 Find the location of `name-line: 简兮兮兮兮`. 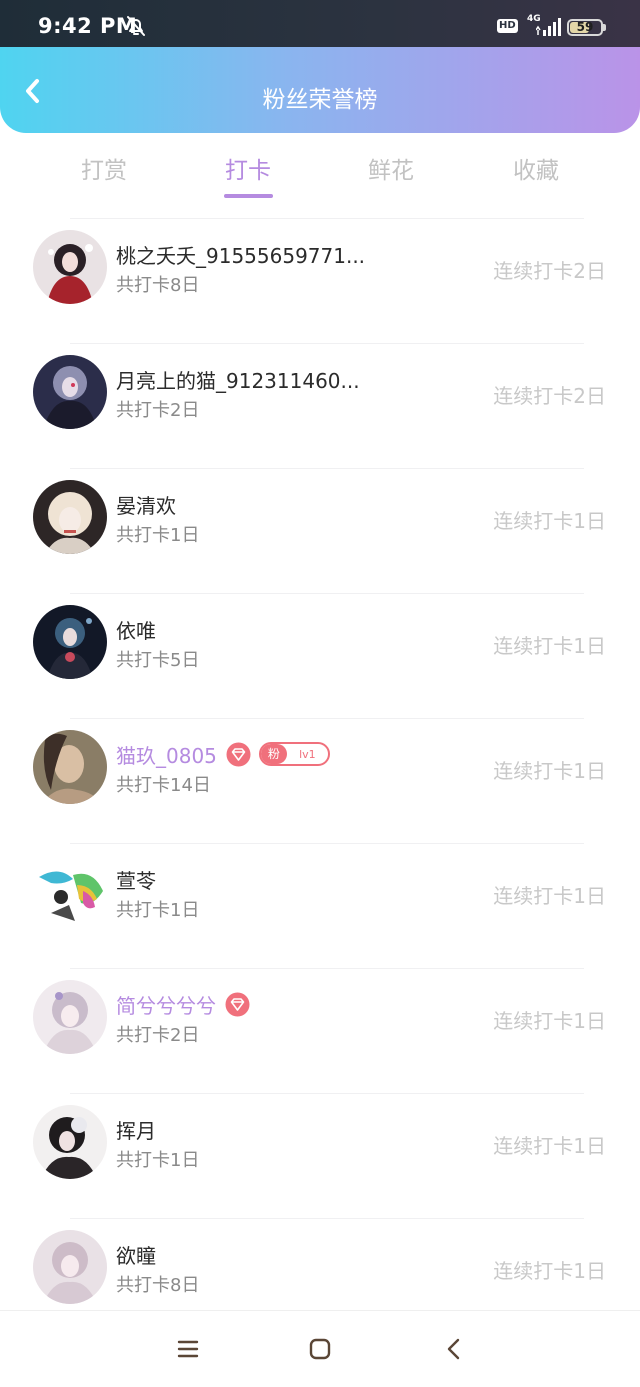

name-line: 简兮兮兮兮 is located at coordinates (183, 1004).